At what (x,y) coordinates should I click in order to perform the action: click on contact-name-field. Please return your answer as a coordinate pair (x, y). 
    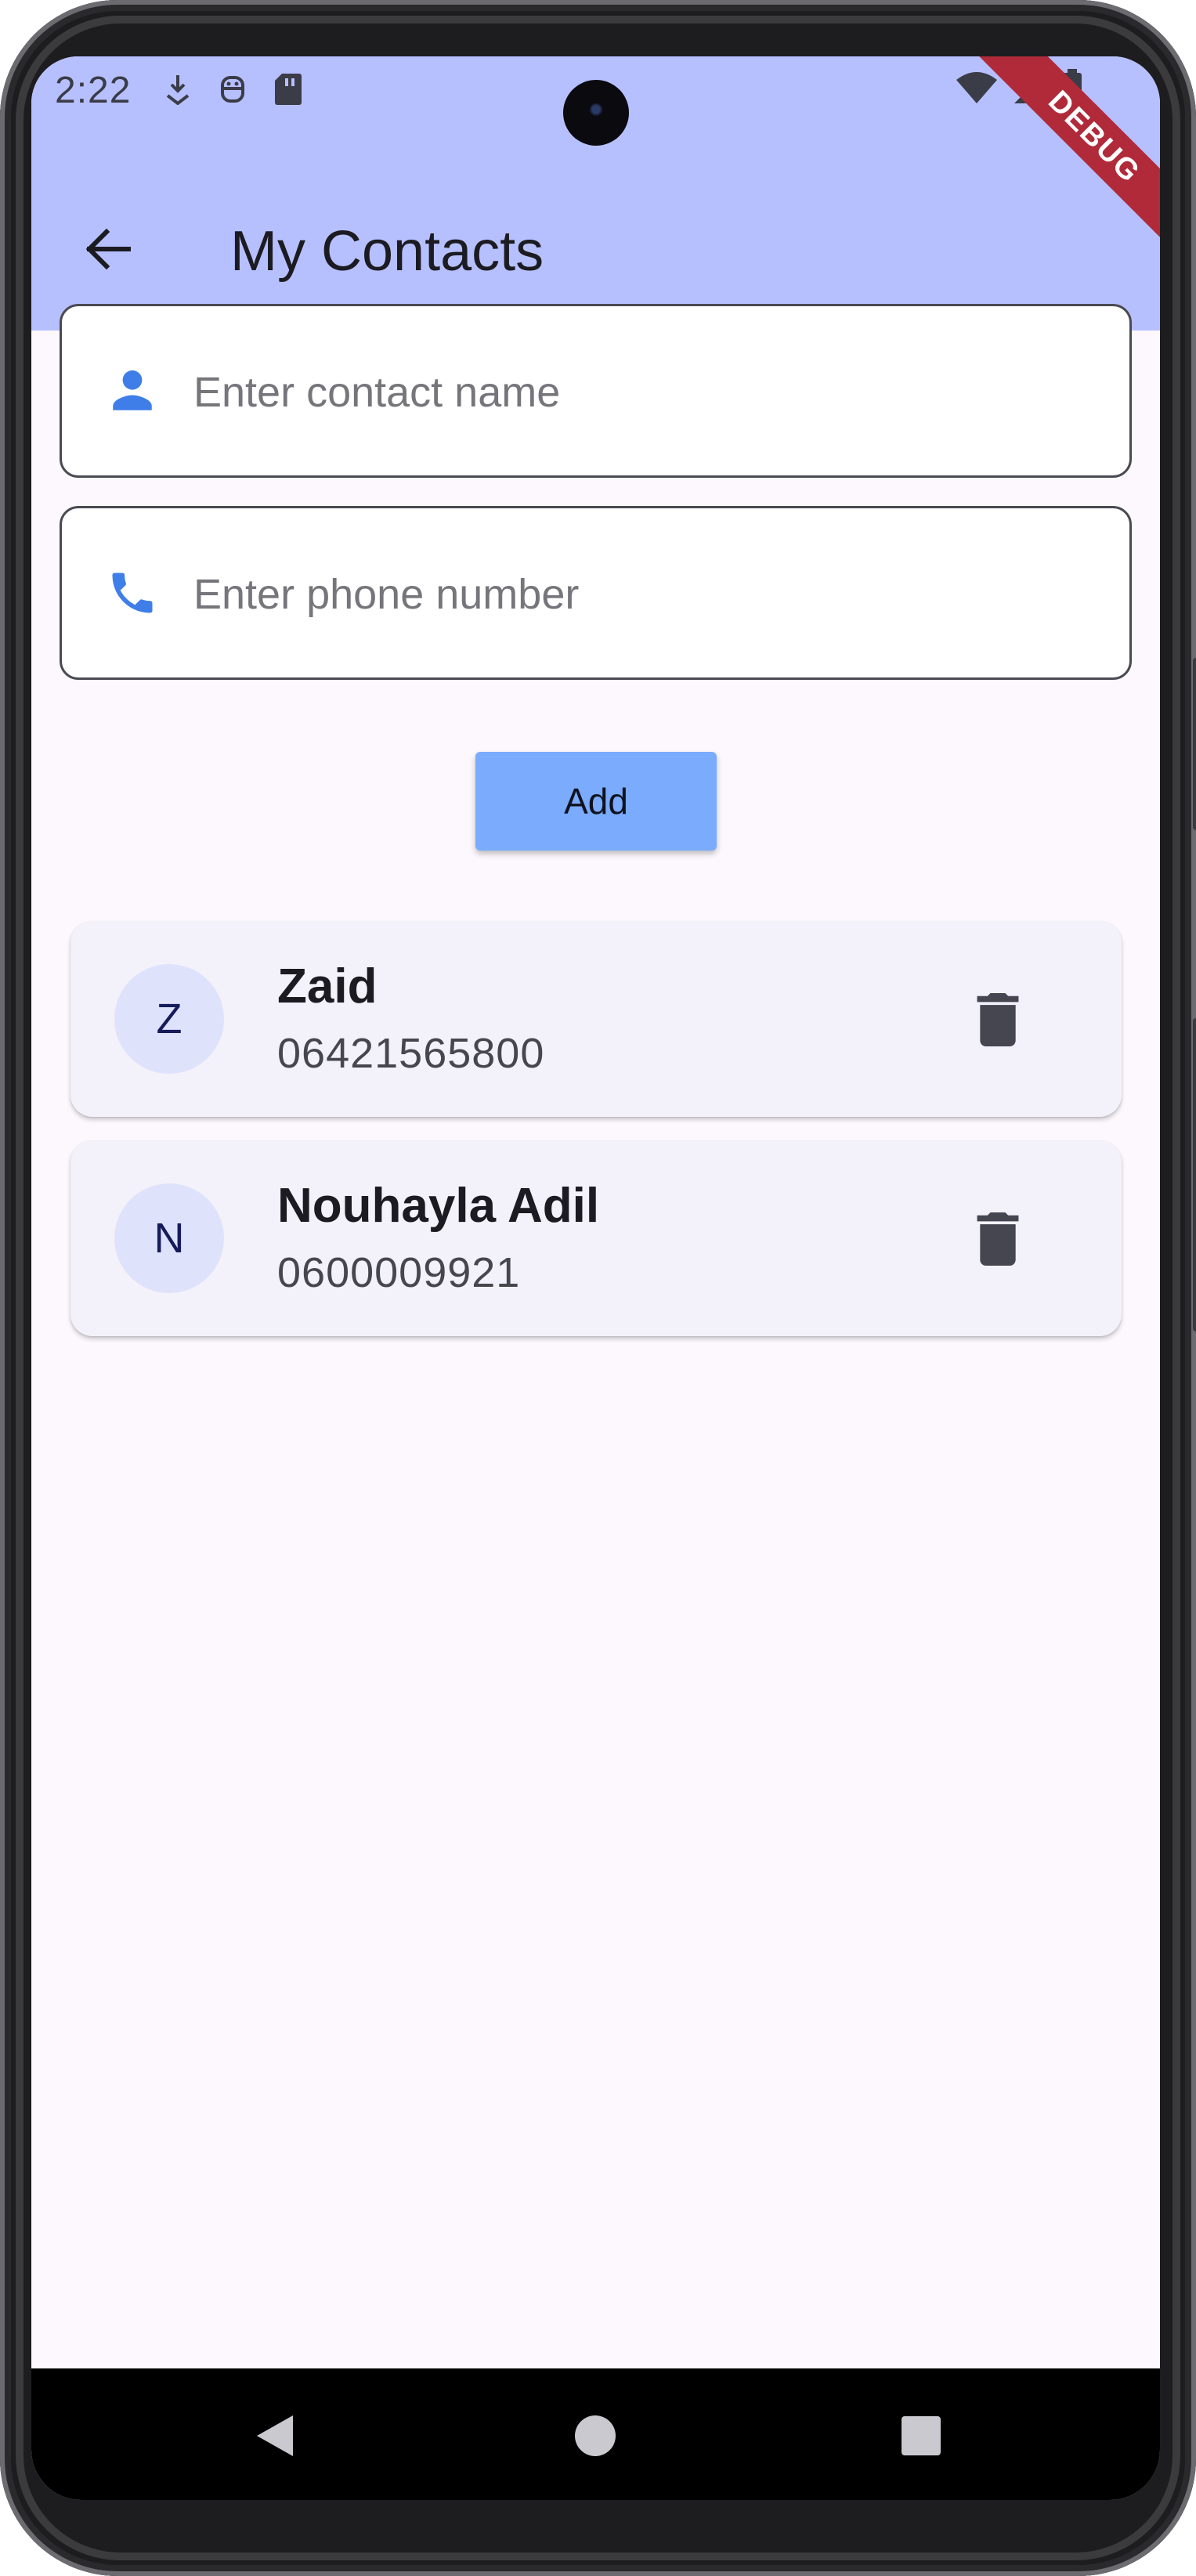
    Looking at the image, I should click on (596, 391).